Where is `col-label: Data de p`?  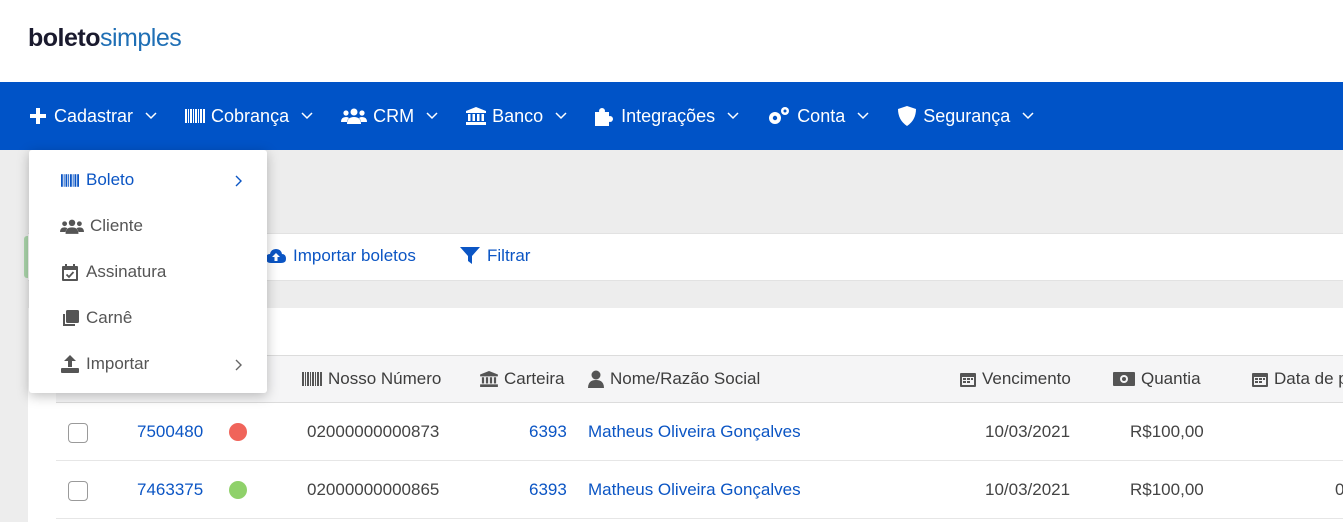 col-label: Data de p is located at coordinates (1308, 378).